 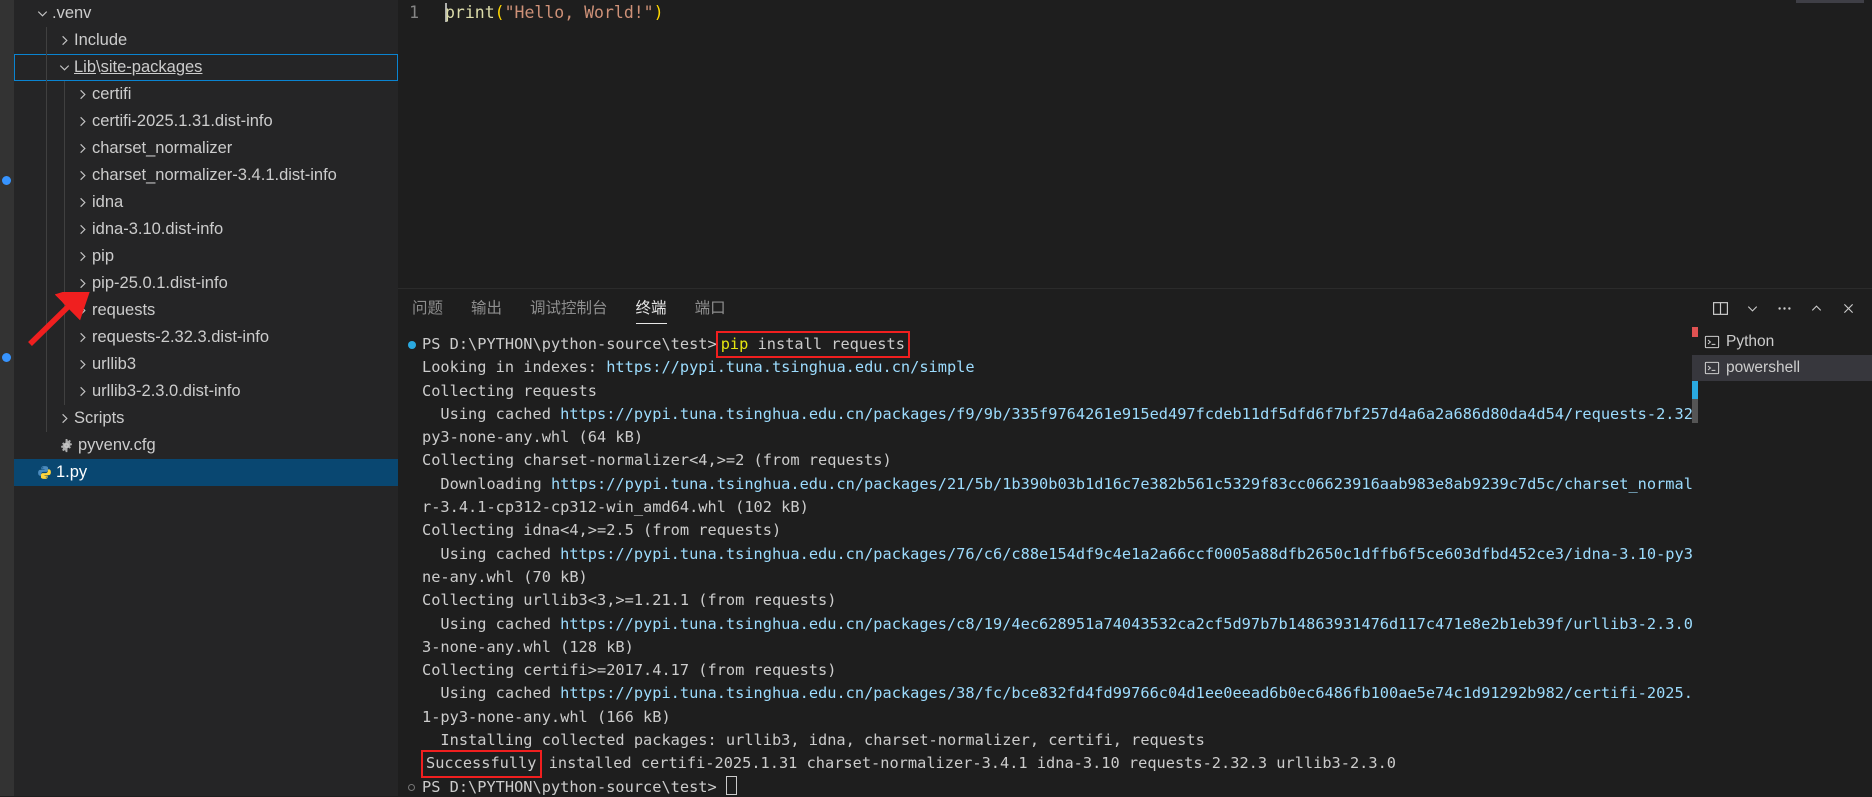 I want to click on terminal-output-line: Collecting idna<4,>=2.5 (from requests), so click(x=602, y=530).